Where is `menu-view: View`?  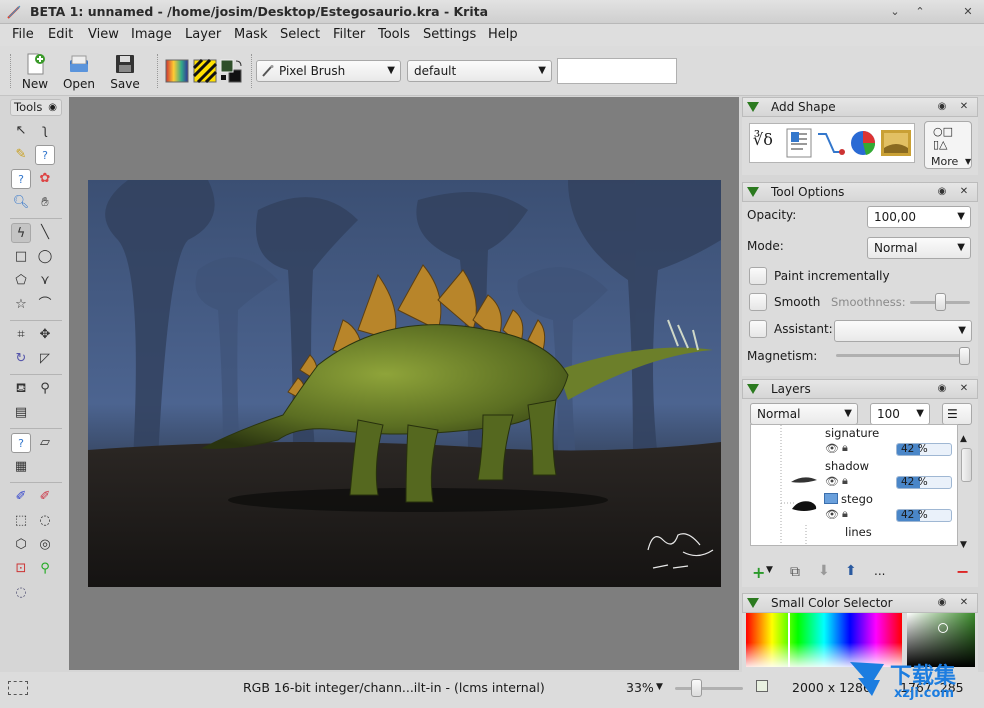 menu-view: View is located at coordinates (103, 34).